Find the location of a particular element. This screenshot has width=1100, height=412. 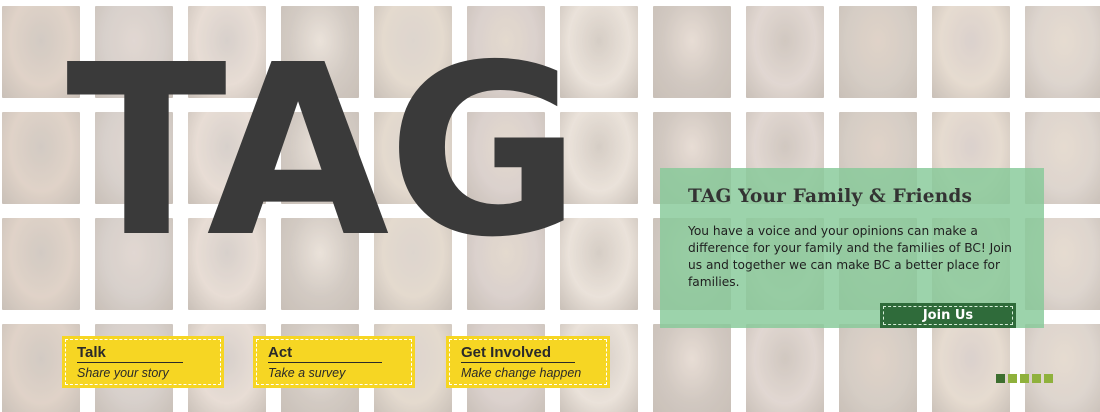

get-involved-card-subtitle: Make change happen is located at coordinates (521, 373).